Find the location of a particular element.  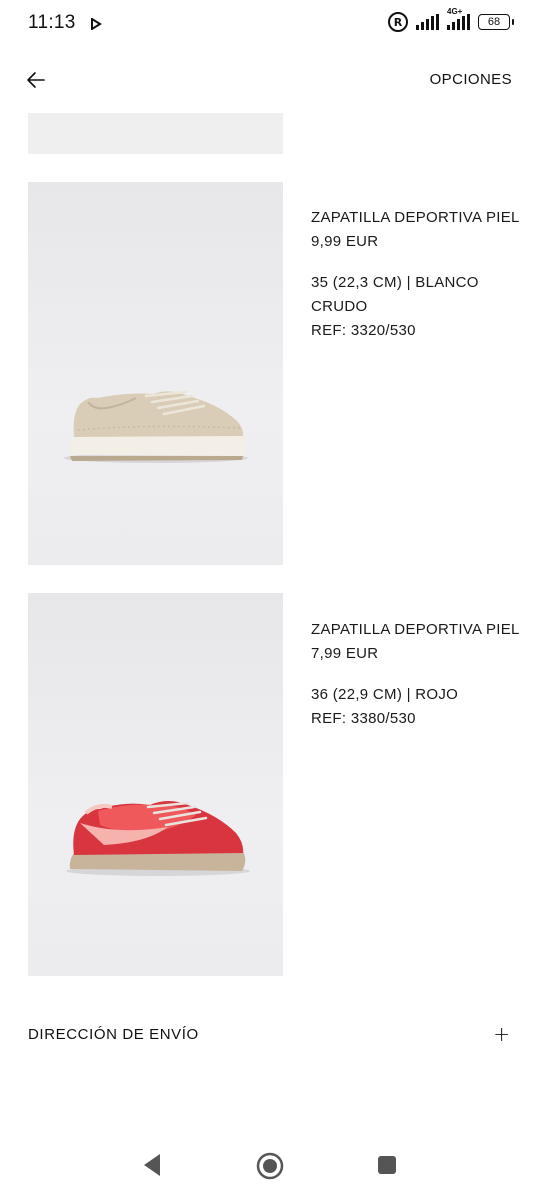

signal-icon is located at coordinates (427, 22).